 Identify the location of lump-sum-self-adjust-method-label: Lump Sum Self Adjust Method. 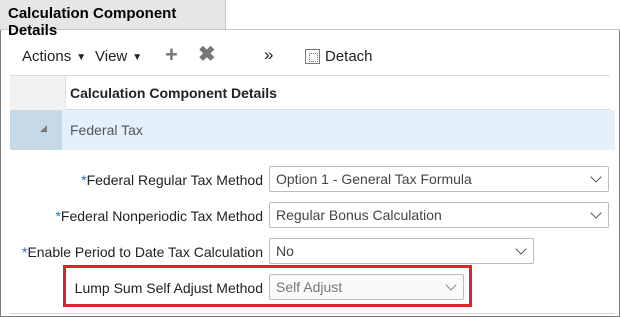
(169, 288).